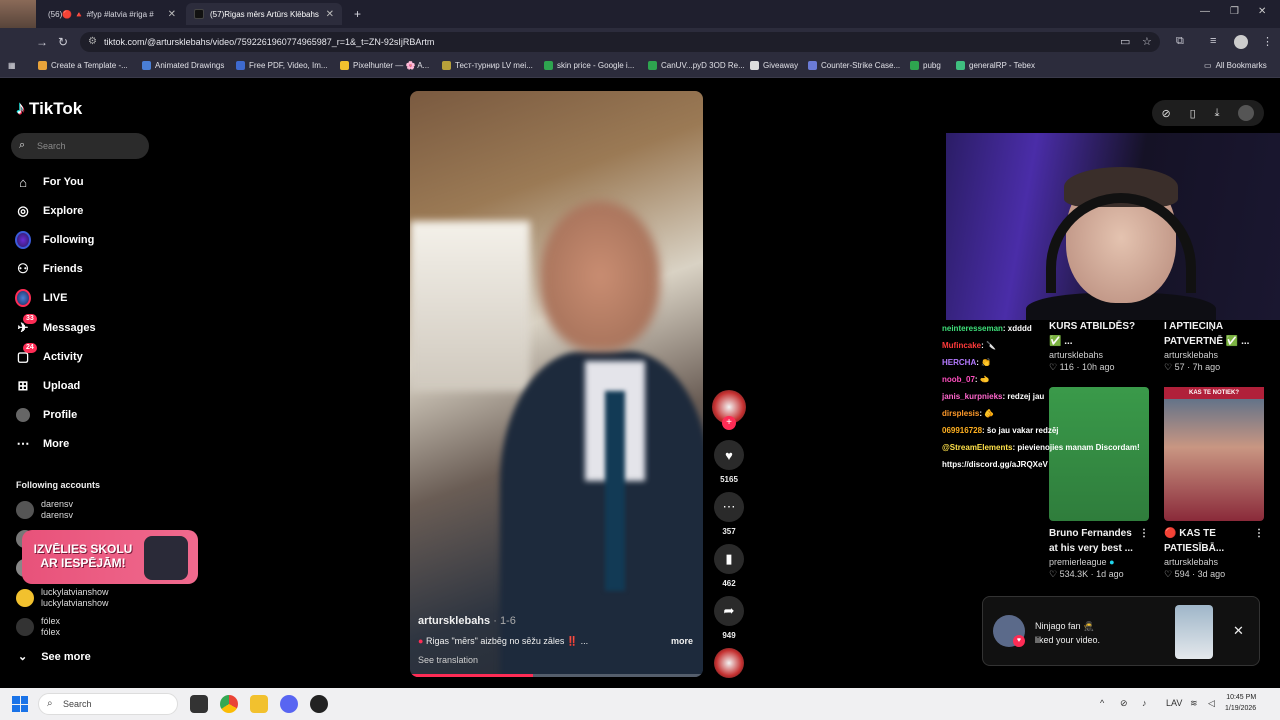  I want to click on see-more-button: ⌄ See more, so click(54, 657).